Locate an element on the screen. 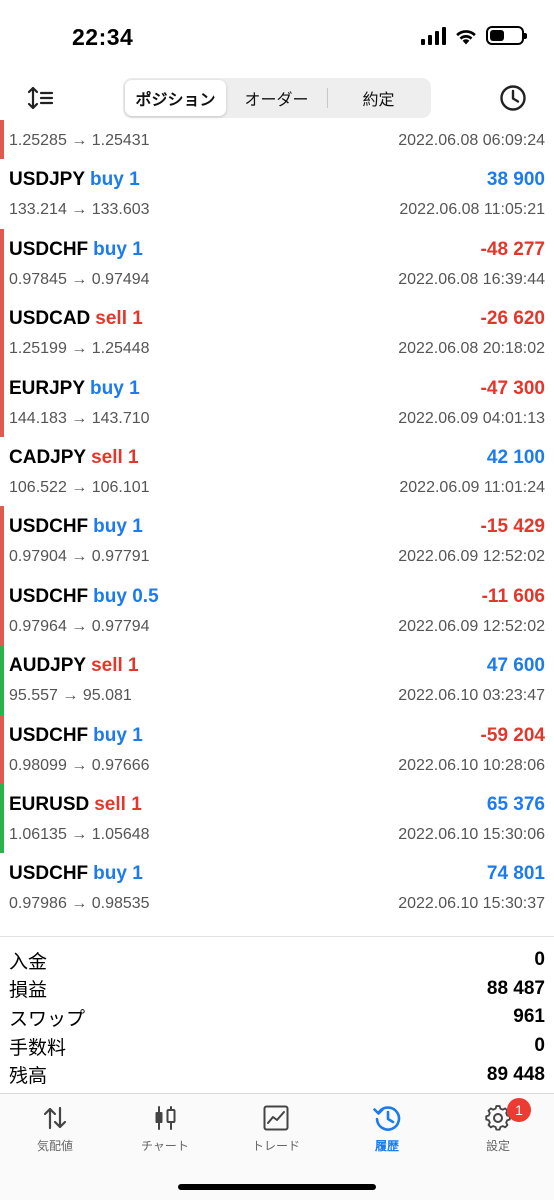 The image size is (554, 1200). sort-button is located at coordinates (41, 98).